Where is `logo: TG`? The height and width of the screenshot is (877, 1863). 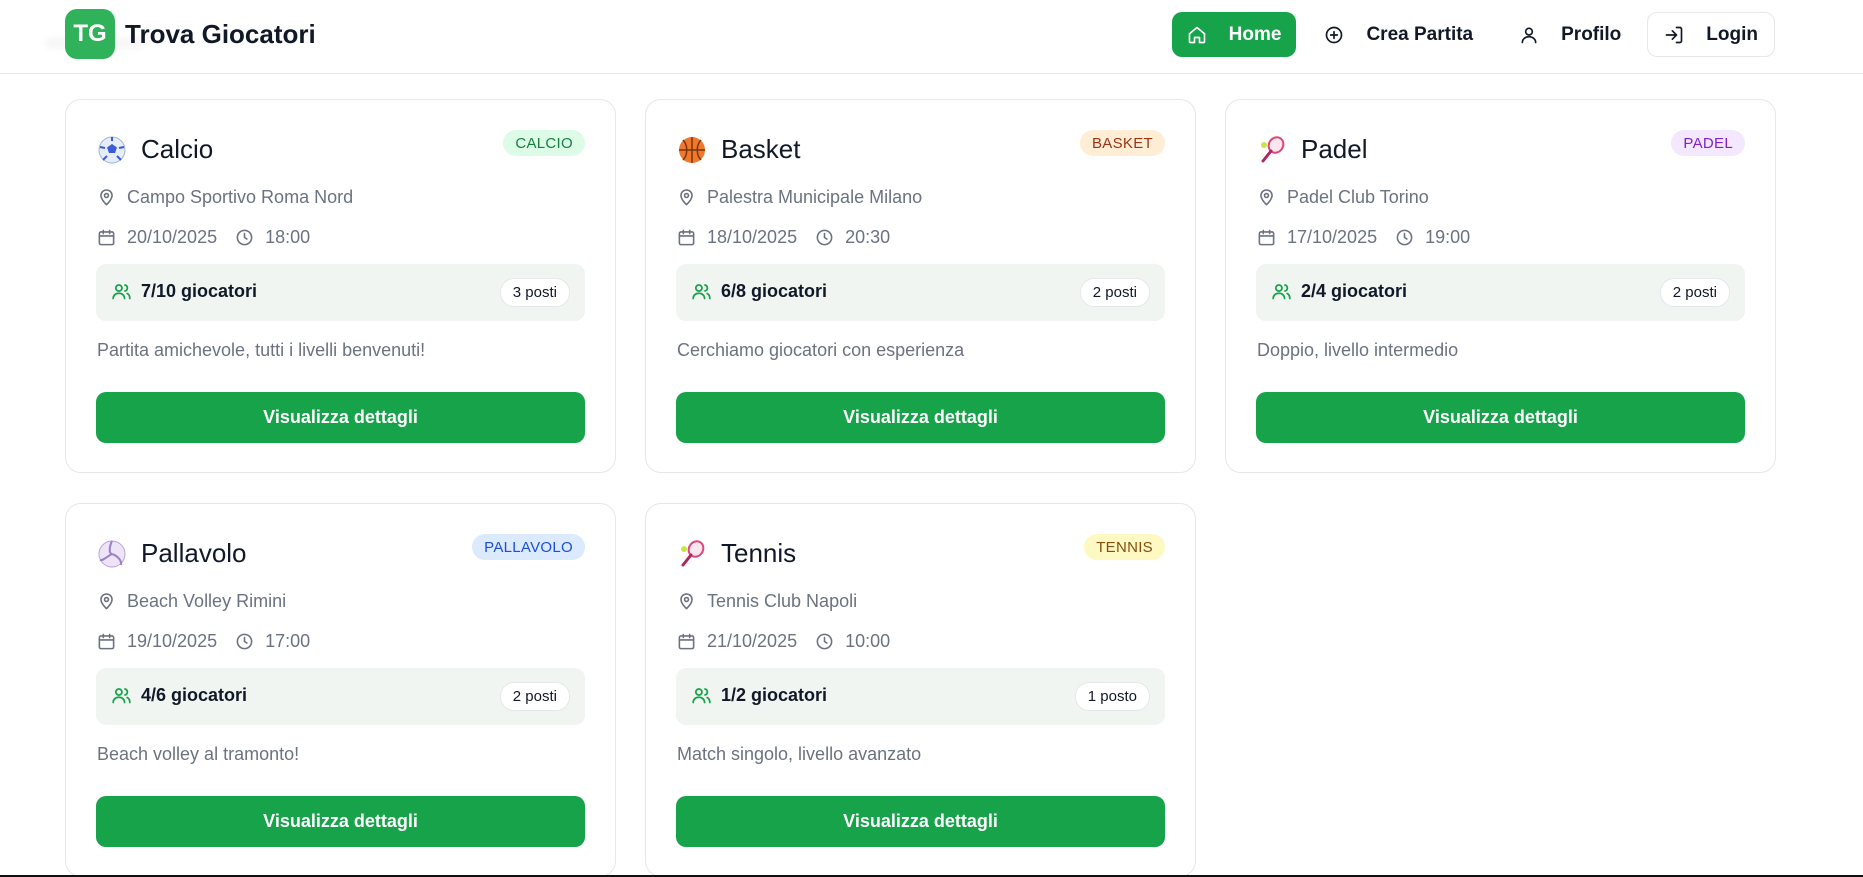 logo: TG is located at coordinates (90, 34).